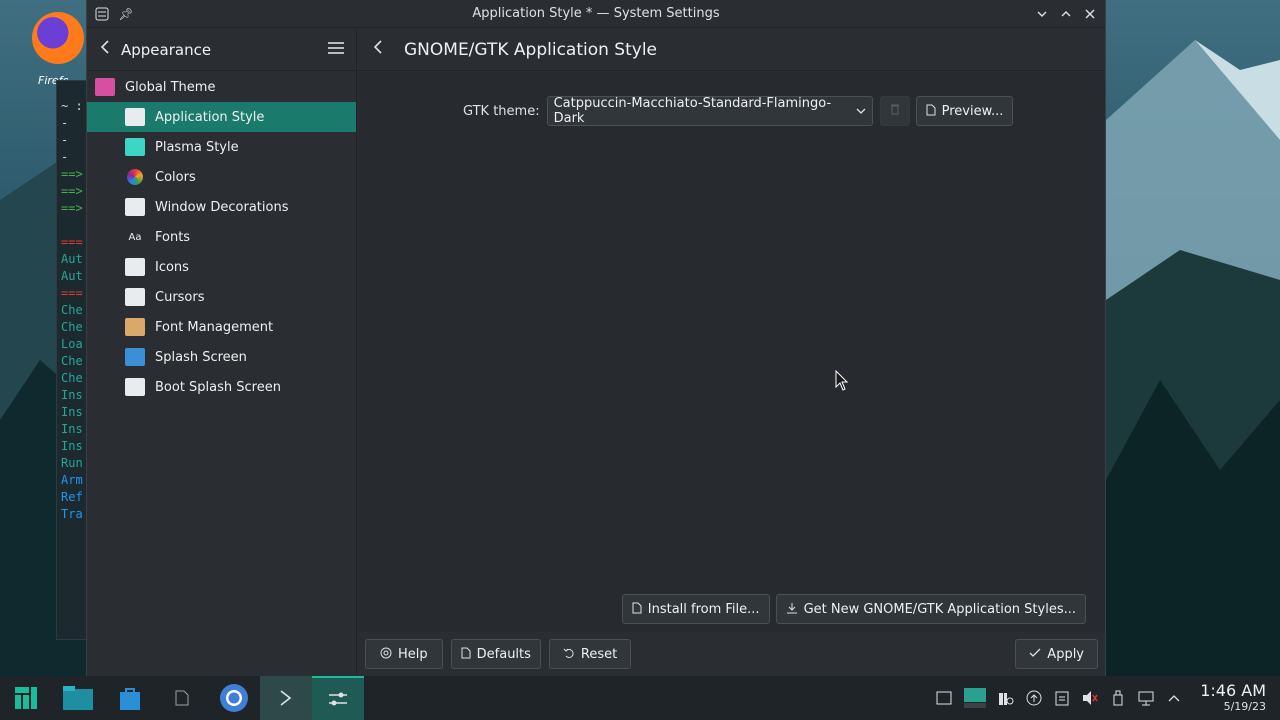 The width and height of the screenshot is (1280, 720). What do you see at coordinates (105, 49) in the screenshot?
I see `sidebar-back-icon` at bounding box center [105, 49].